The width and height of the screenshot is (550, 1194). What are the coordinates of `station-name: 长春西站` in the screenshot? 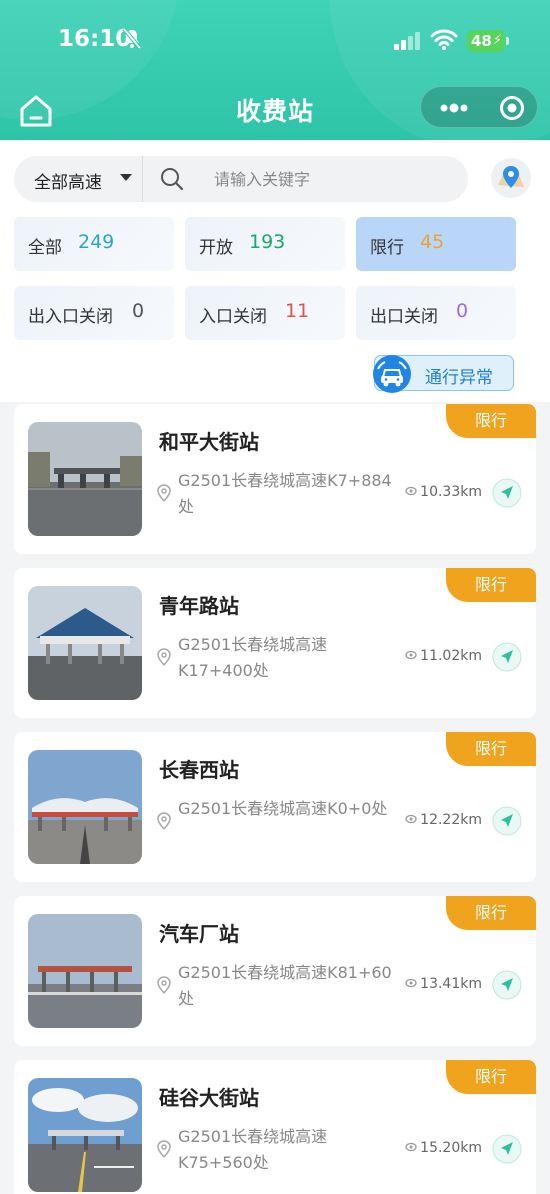 It's located at (199, 770).